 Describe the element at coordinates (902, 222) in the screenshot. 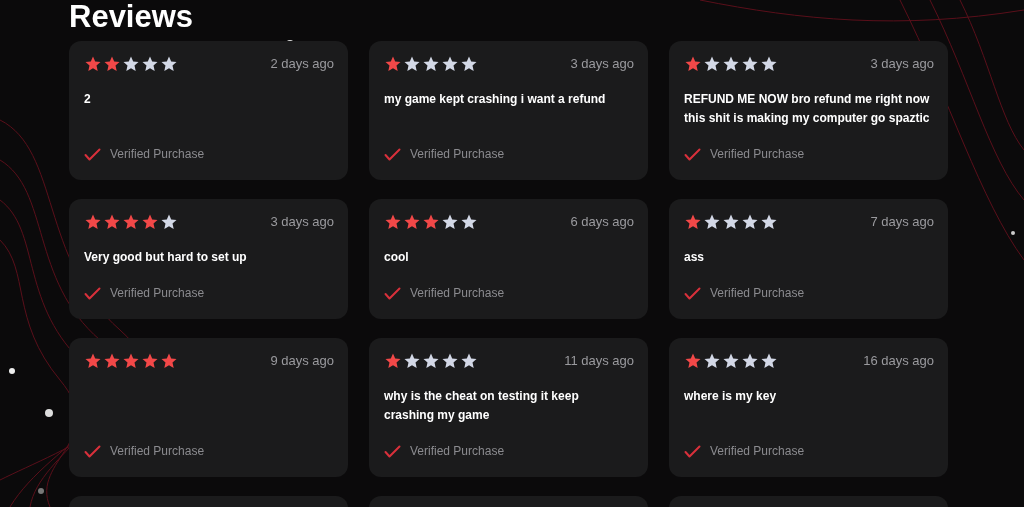

I see `review-date: 7 days ago` at that location.